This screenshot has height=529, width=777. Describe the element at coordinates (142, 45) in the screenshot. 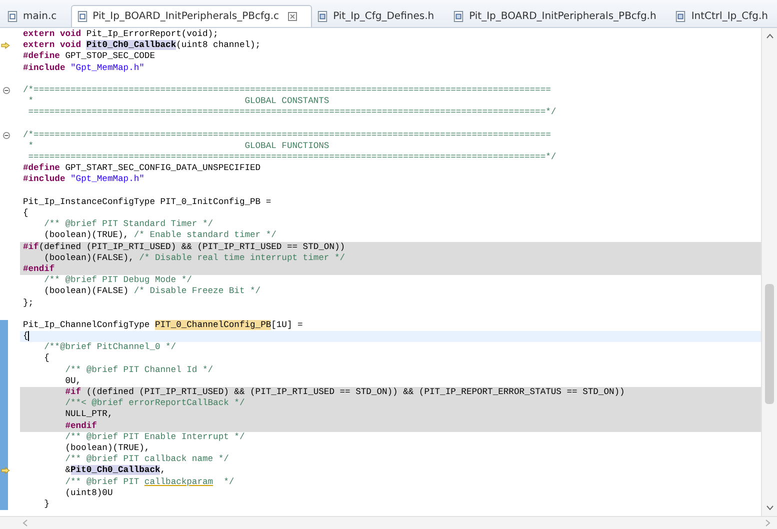

I see `code-line: extern void Pit0_Ch0_Callback(uint8 channel);` at that location.